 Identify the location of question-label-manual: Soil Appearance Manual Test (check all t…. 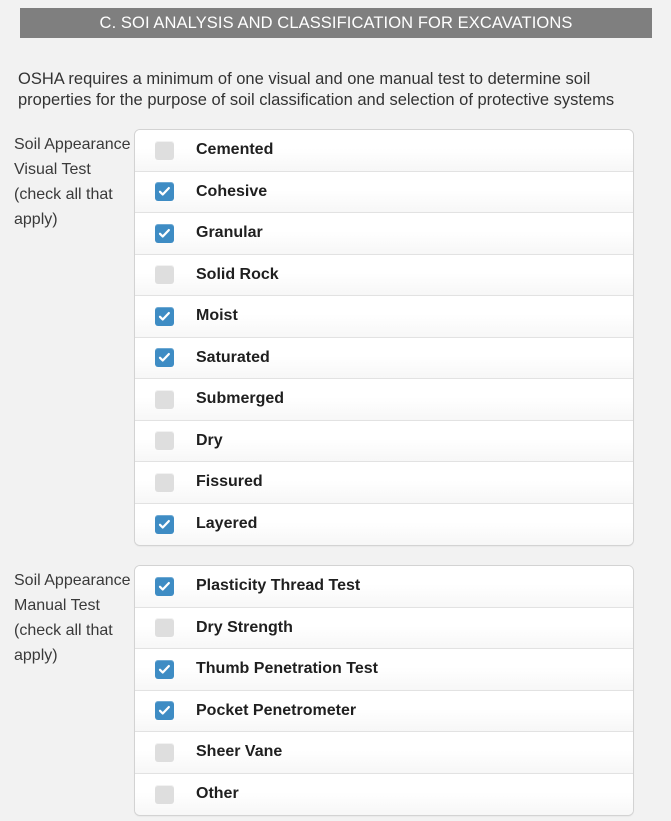
(72, 618).